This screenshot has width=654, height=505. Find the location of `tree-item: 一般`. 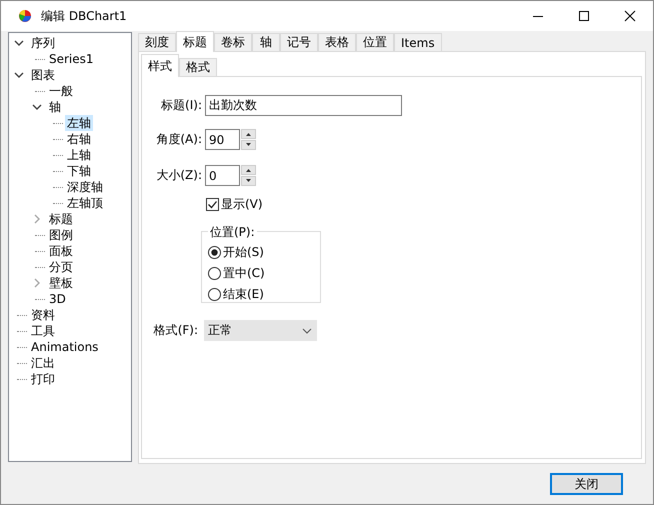

tree-item: 一般 is located at coordinates (61, 91).